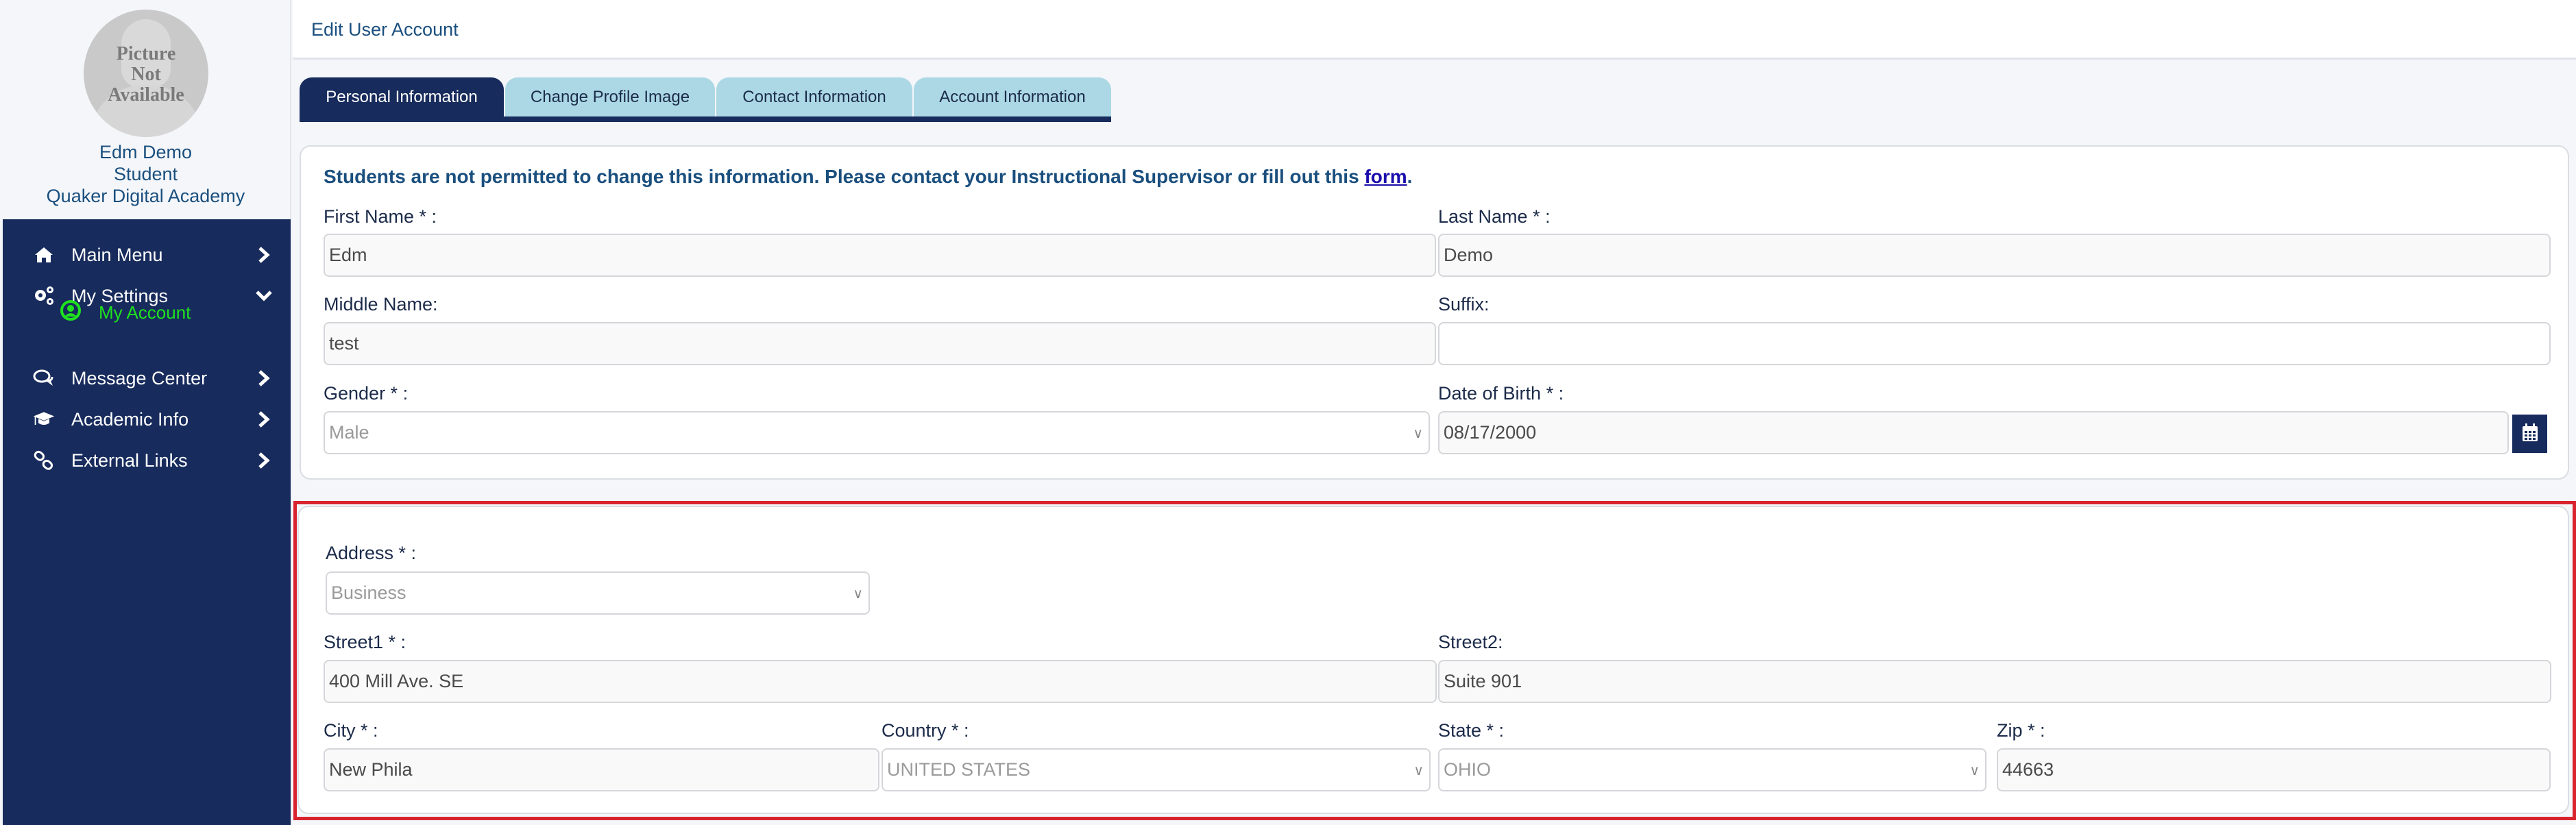  What do you see at coordinates (1471, 731) in the screenshot?
I see `state-label: State * :` at bounding box center [1471, 731].